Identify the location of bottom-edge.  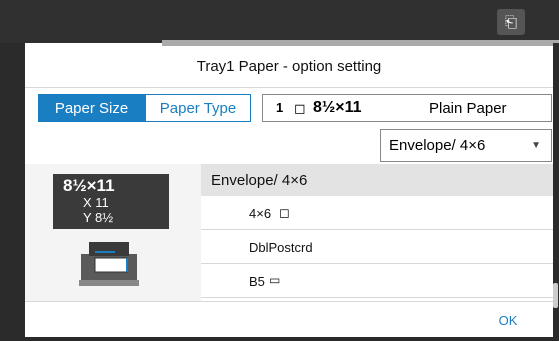
(279, 339).